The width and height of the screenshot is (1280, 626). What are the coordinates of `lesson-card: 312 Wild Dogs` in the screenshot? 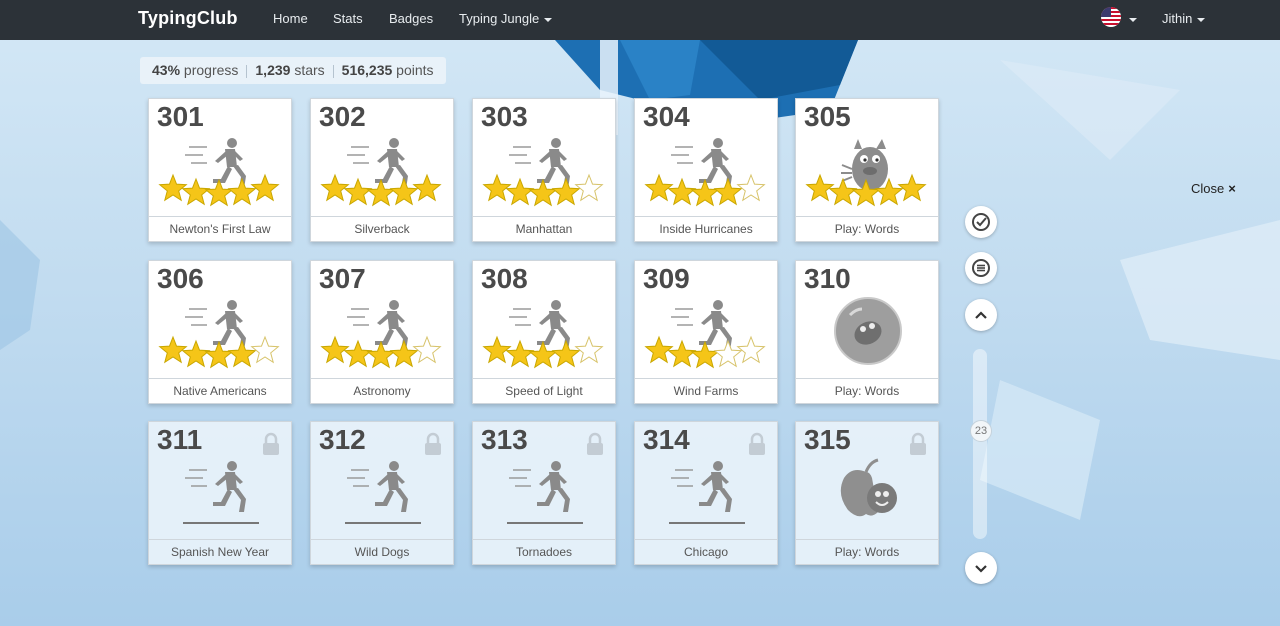 It's located at (382, 493).